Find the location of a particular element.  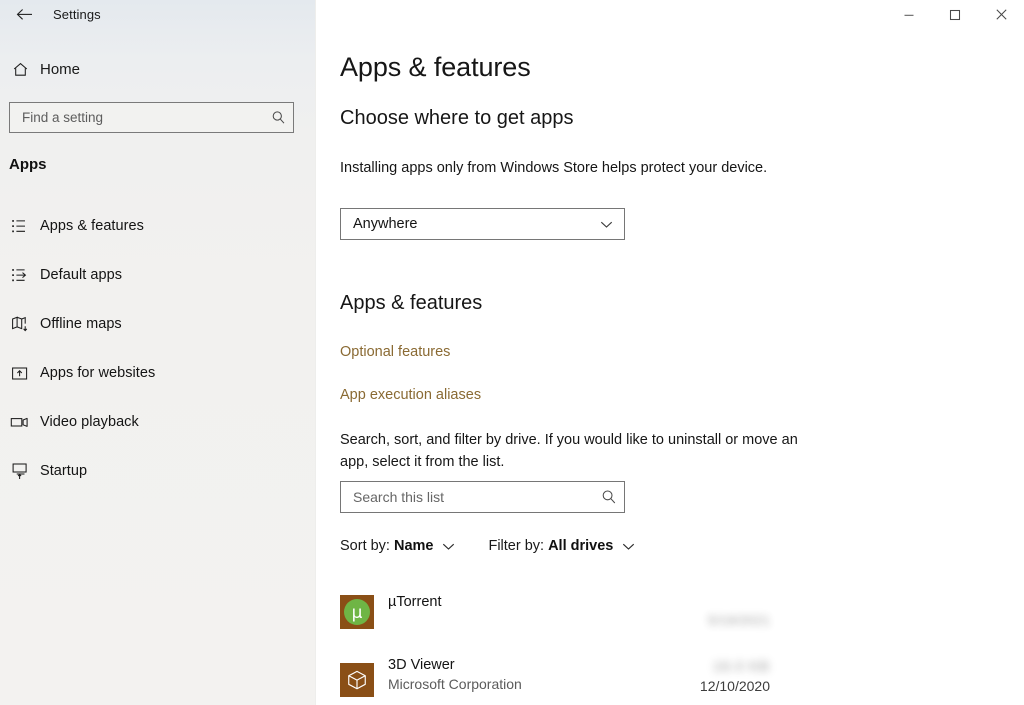

sort-by-dropdown: Sort by: Name is located at coordinates (397, 546).